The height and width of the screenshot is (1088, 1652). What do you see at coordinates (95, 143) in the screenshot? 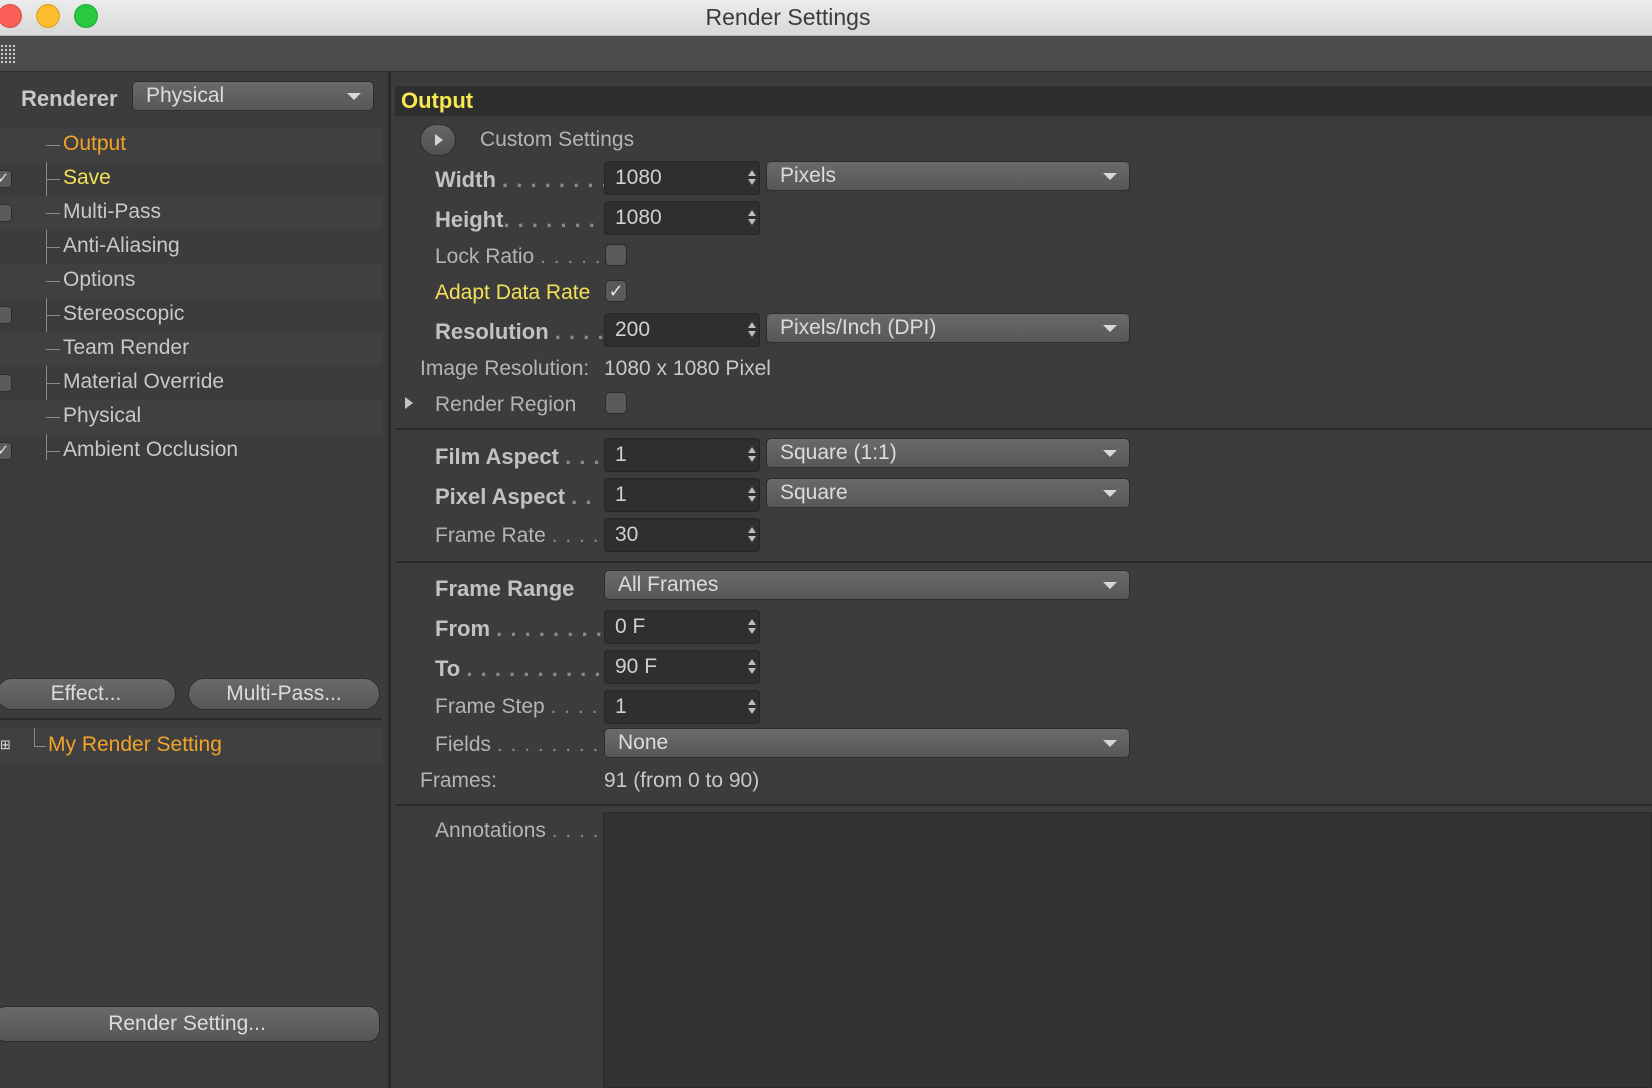
I see `sidebar-item-label: Output` at bounding box center [95, 143].